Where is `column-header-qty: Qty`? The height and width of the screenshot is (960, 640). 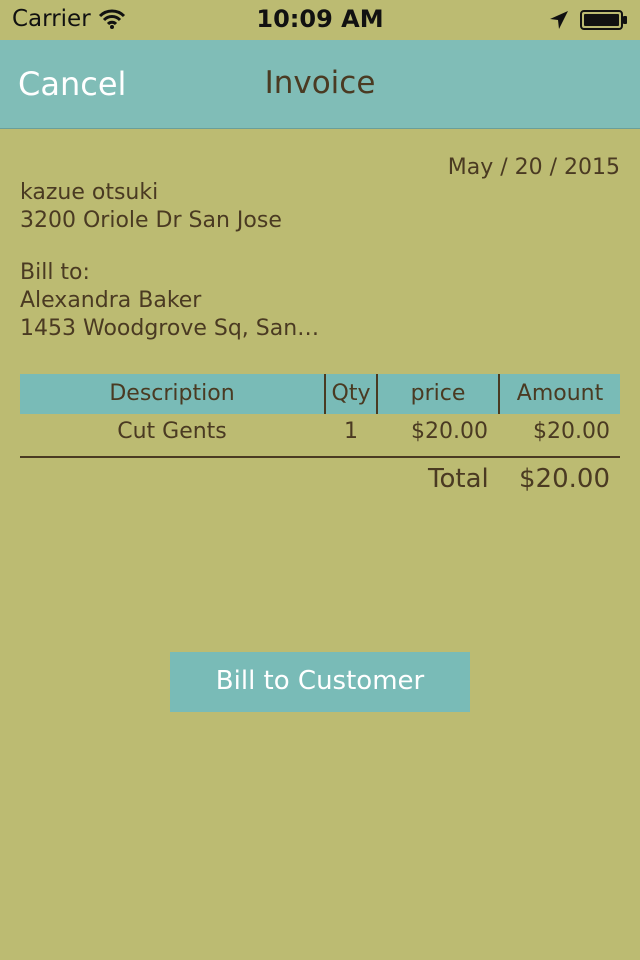
column-header-qty: Qty is located at coordinates (351, 393).